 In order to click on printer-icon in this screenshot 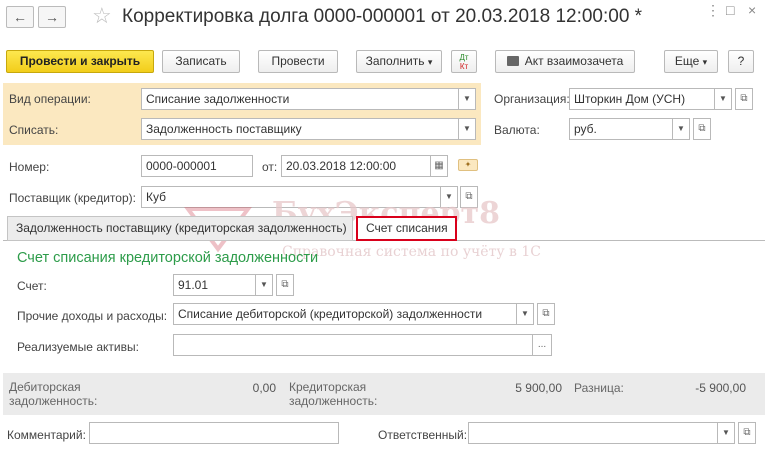, I will do `click(512, 61)`.